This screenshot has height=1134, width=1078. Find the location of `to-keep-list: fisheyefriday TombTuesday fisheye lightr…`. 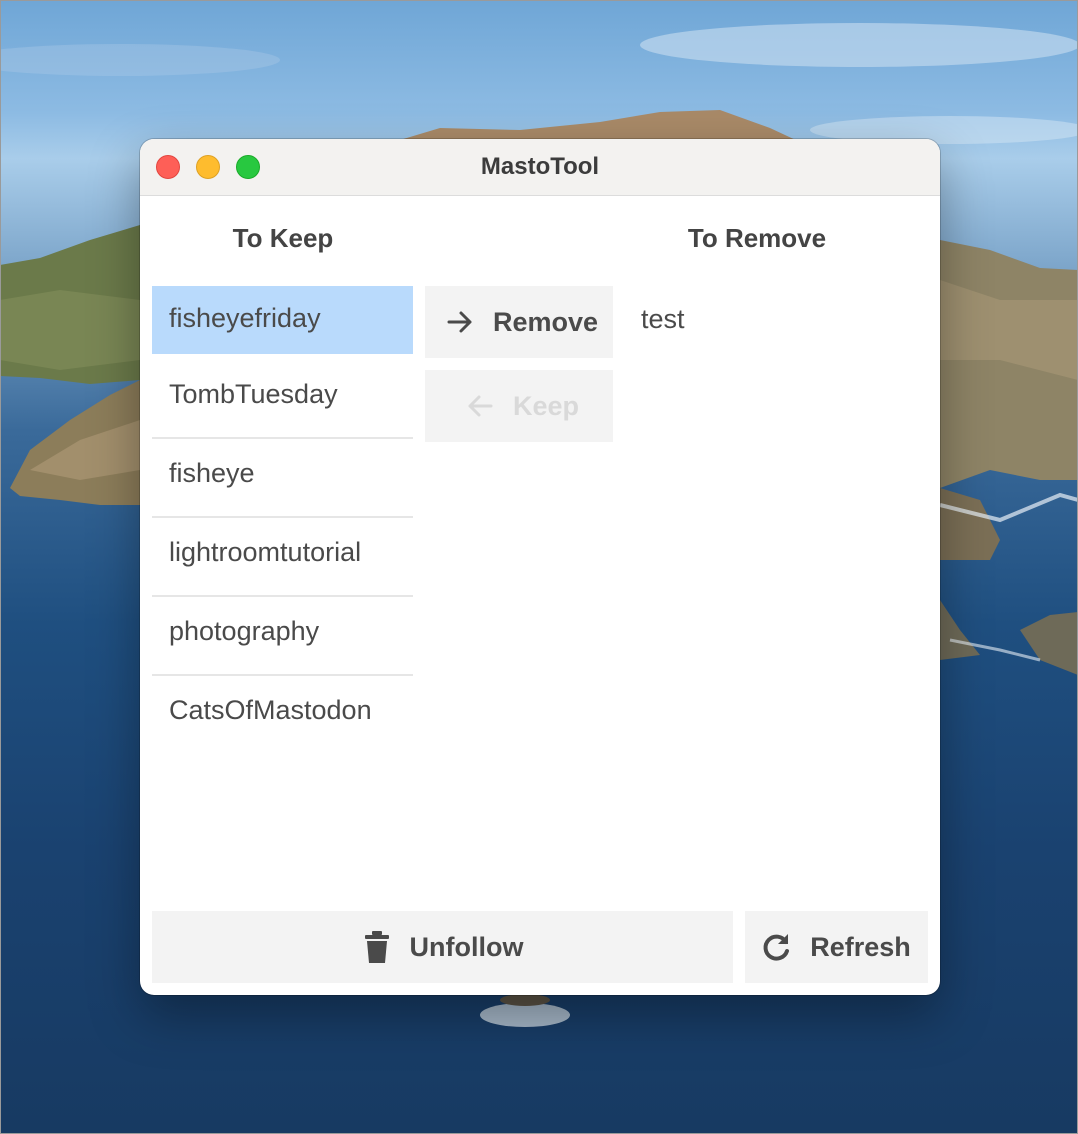

to-keep-list: fisheyefriday TombTuesday fisheye lightr… is located at coordinates (282, 521).